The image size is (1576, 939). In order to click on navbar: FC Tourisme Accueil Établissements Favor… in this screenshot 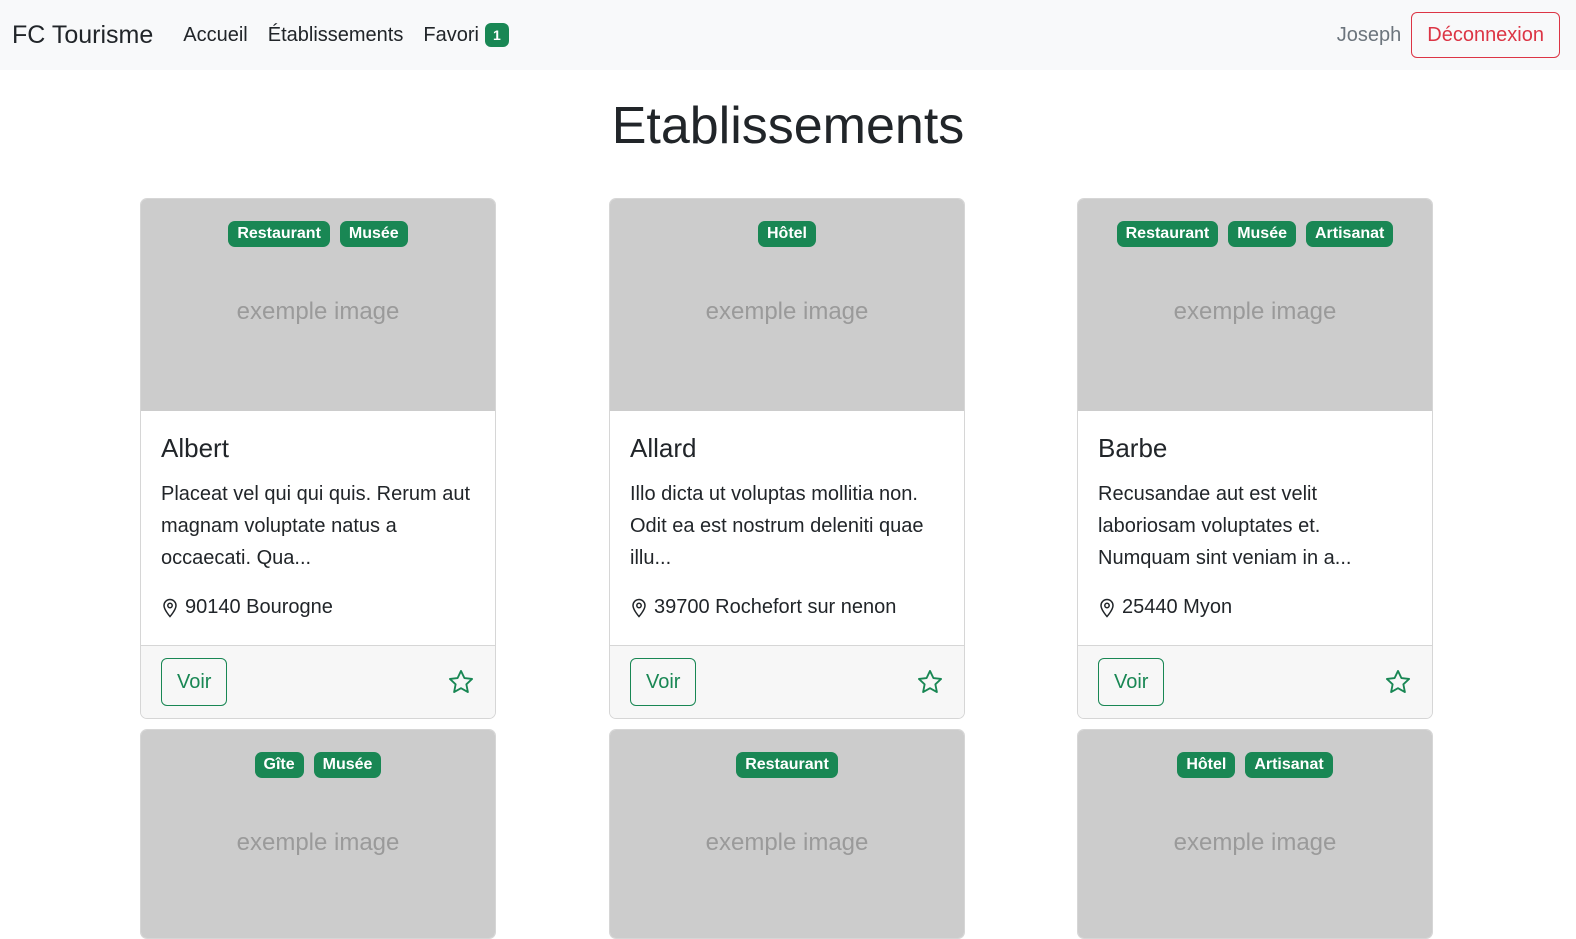, I will do `click(788, 35)`.